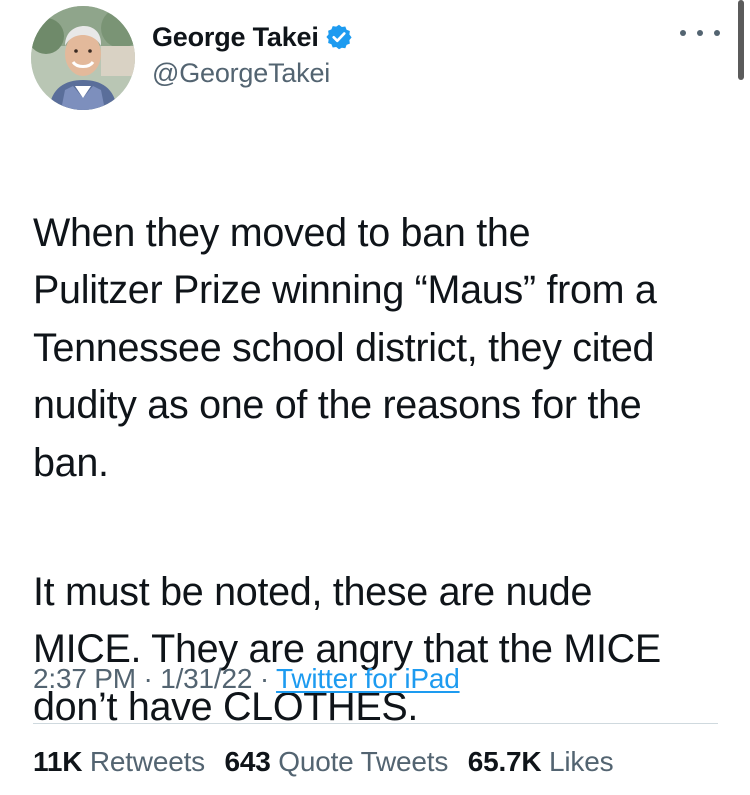  What do you see at coordinates (363, 761) in the screenshot?
I see `quote-tweets-label: Quote Tweets` at bounding box center [363, 761].